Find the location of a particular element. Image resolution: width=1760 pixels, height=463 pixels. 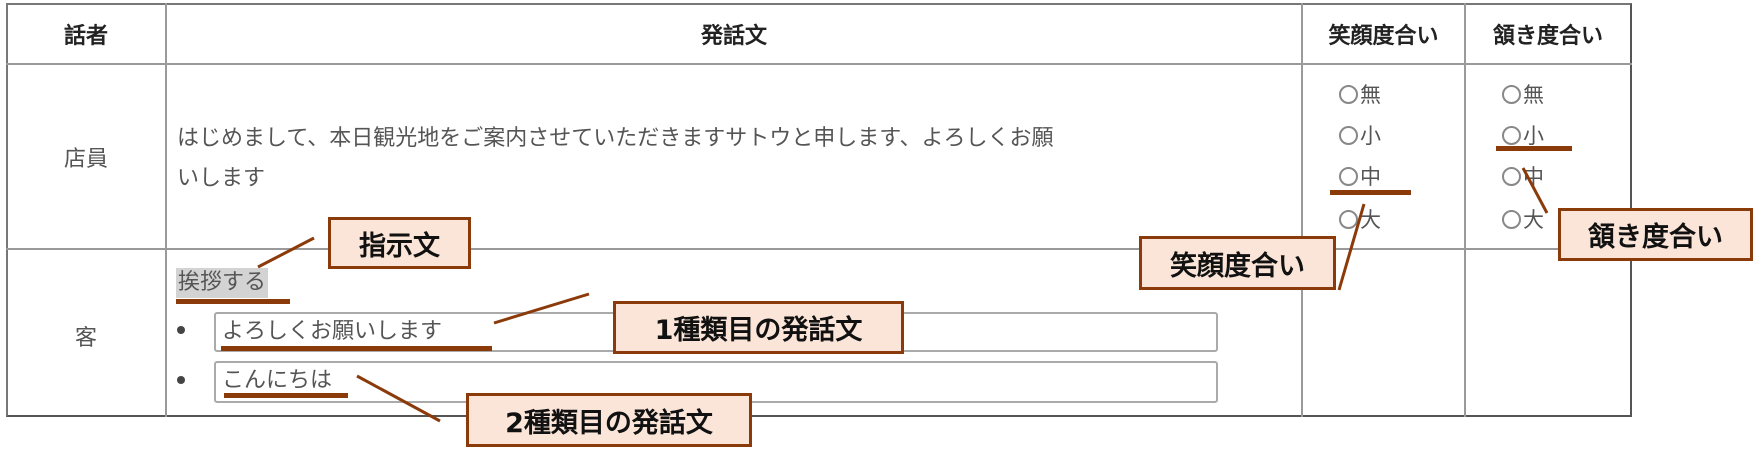

callout-instruction: 指示文 is located at coordinates (399, 243).